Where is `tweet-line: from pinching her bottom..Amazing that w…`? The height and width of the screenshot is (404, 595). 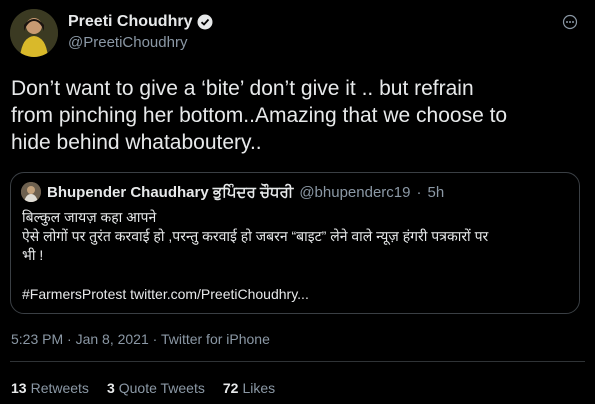
tweet-line: from pinching her bottom..Amazing that w… is located at coordinates (259, 115).